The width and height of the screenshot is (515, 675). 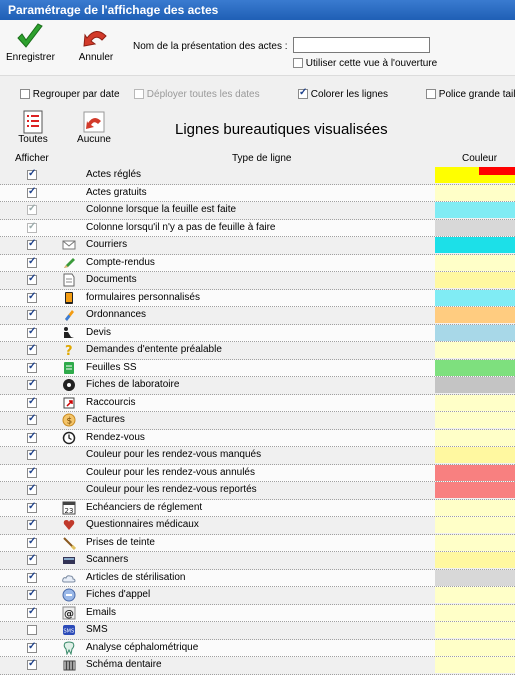 What do you see at coordinates (257, 193) in the screenshot?
I see `table-row: Actes gratuits` at bounding box center [257, 193].